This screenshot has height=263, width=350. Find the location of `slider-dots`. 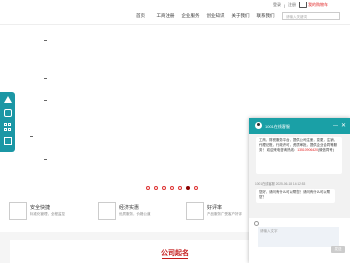

slider-dots is located at coordinates (172, 188).